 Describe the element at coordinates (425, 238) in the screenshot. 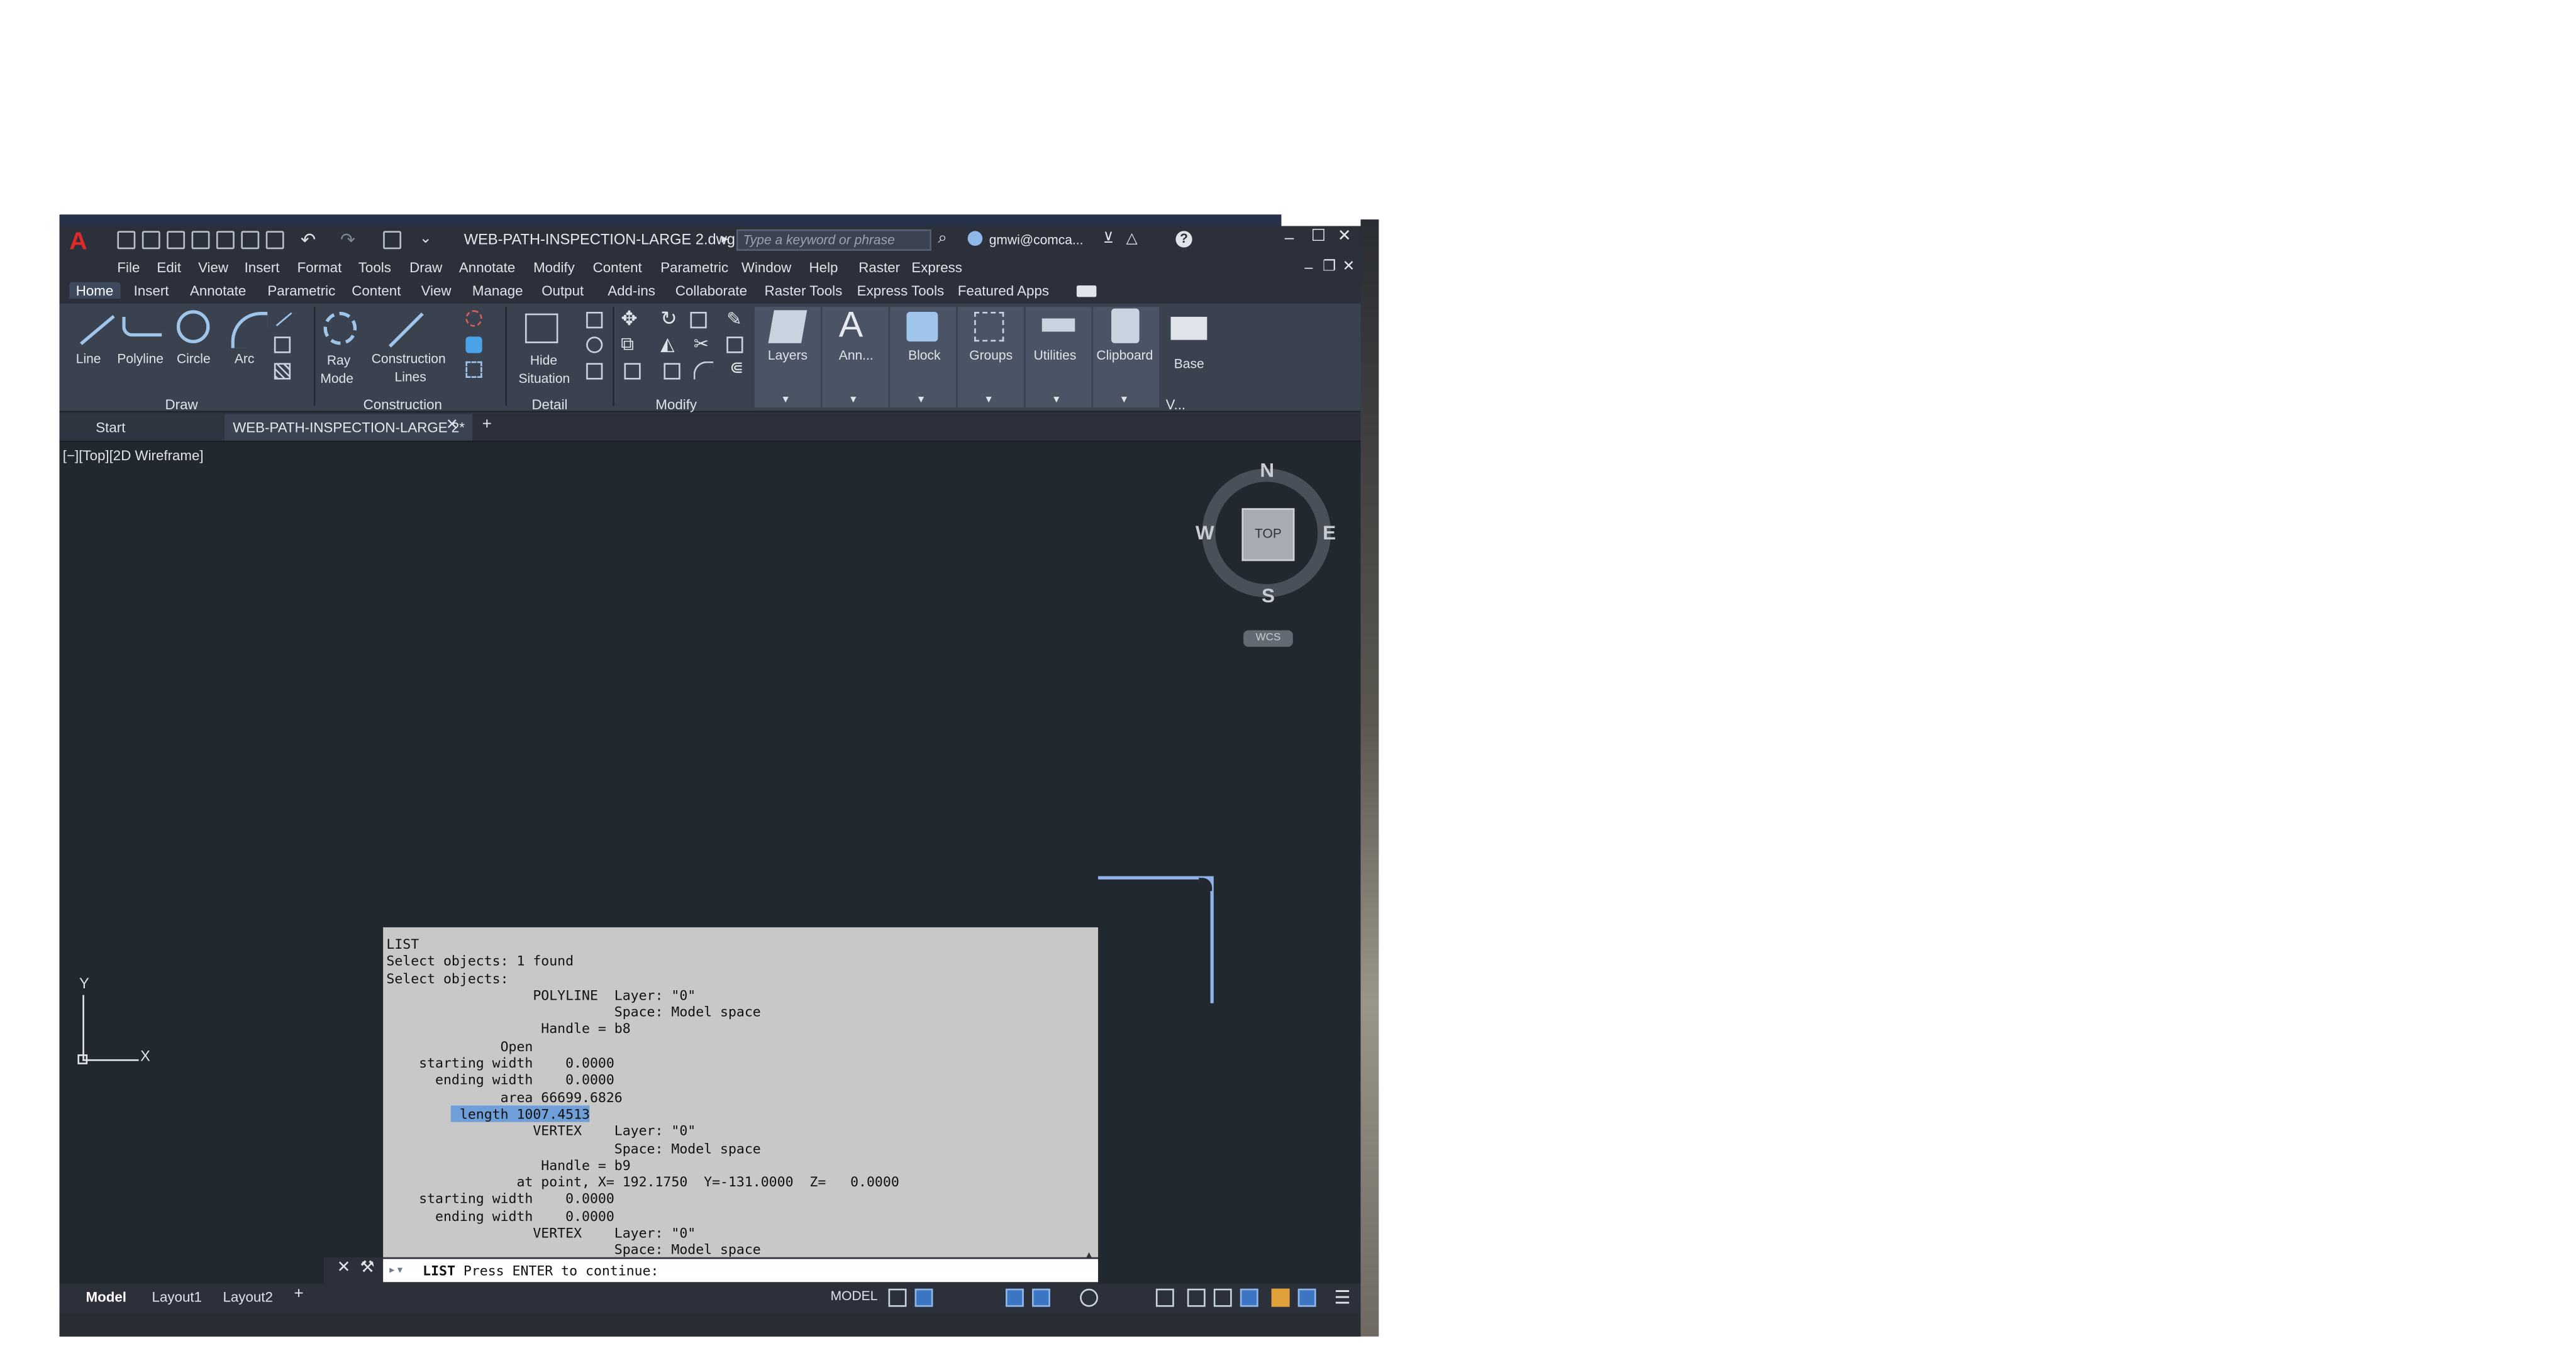

I see `customize-qat-icon: ⌄` at that location.